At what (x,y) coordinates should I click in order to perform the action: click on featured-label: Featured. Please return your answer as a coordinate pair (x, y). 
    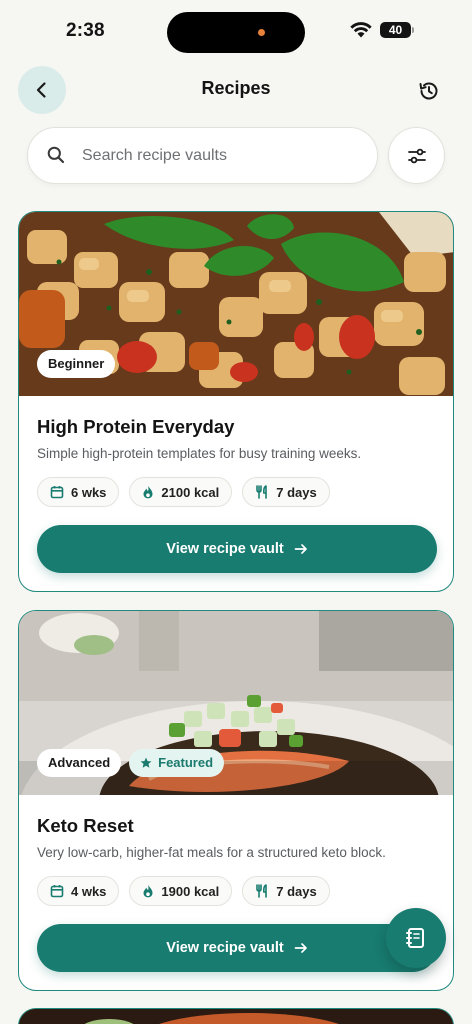
    Looking at the image, I should click on (186, 762).